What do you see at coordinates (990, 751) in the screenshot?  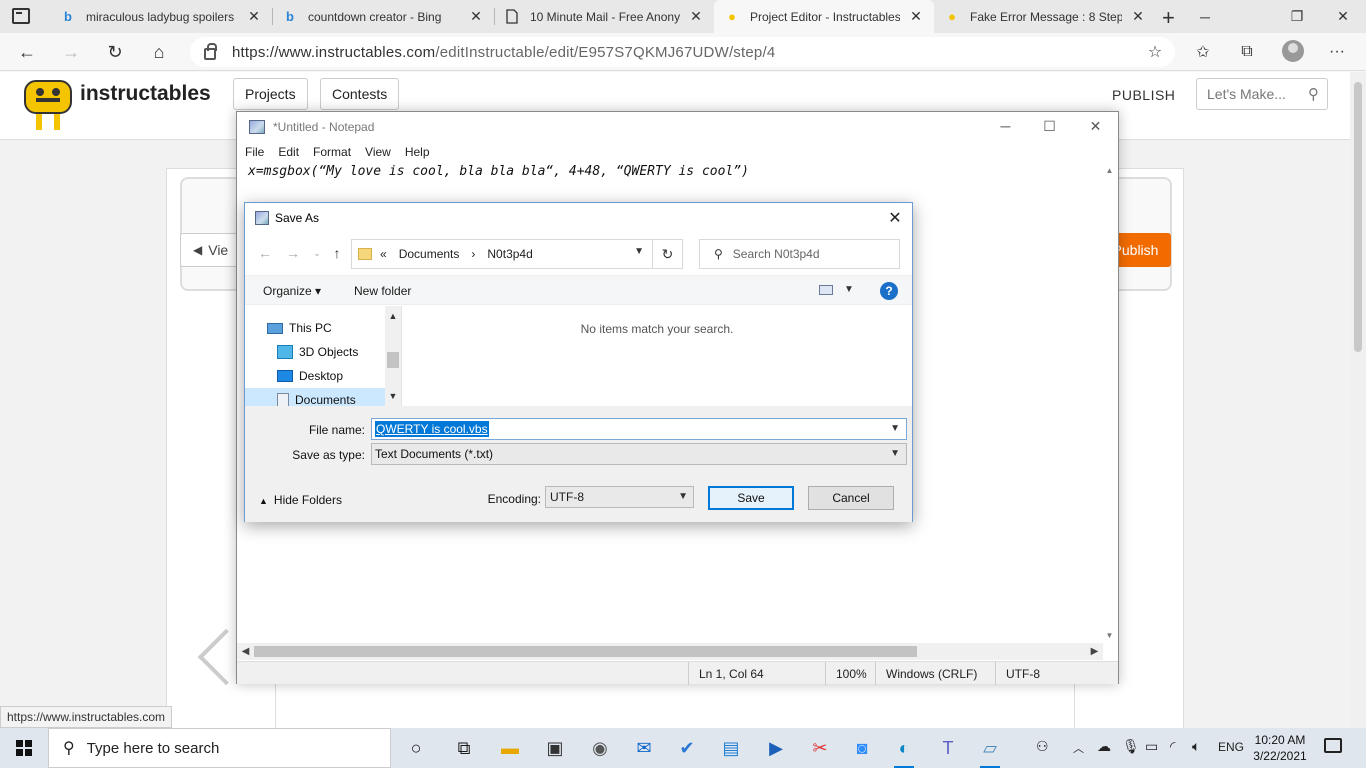 I see `notepad-taskbar-icon: ▱` at bounding box center [990, 751].